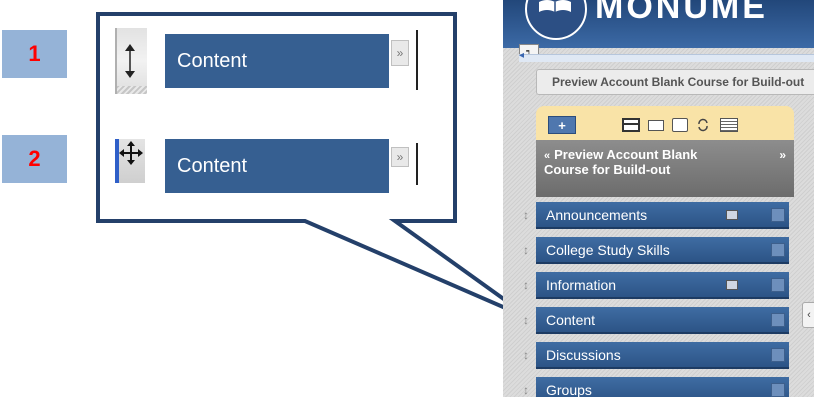 The height and width of the screenshot is (397, 814). What do you see at coordinates (666, 56) in the screenshot?
I see `horizontal-scrollbar` at bounding box center [666, 56].